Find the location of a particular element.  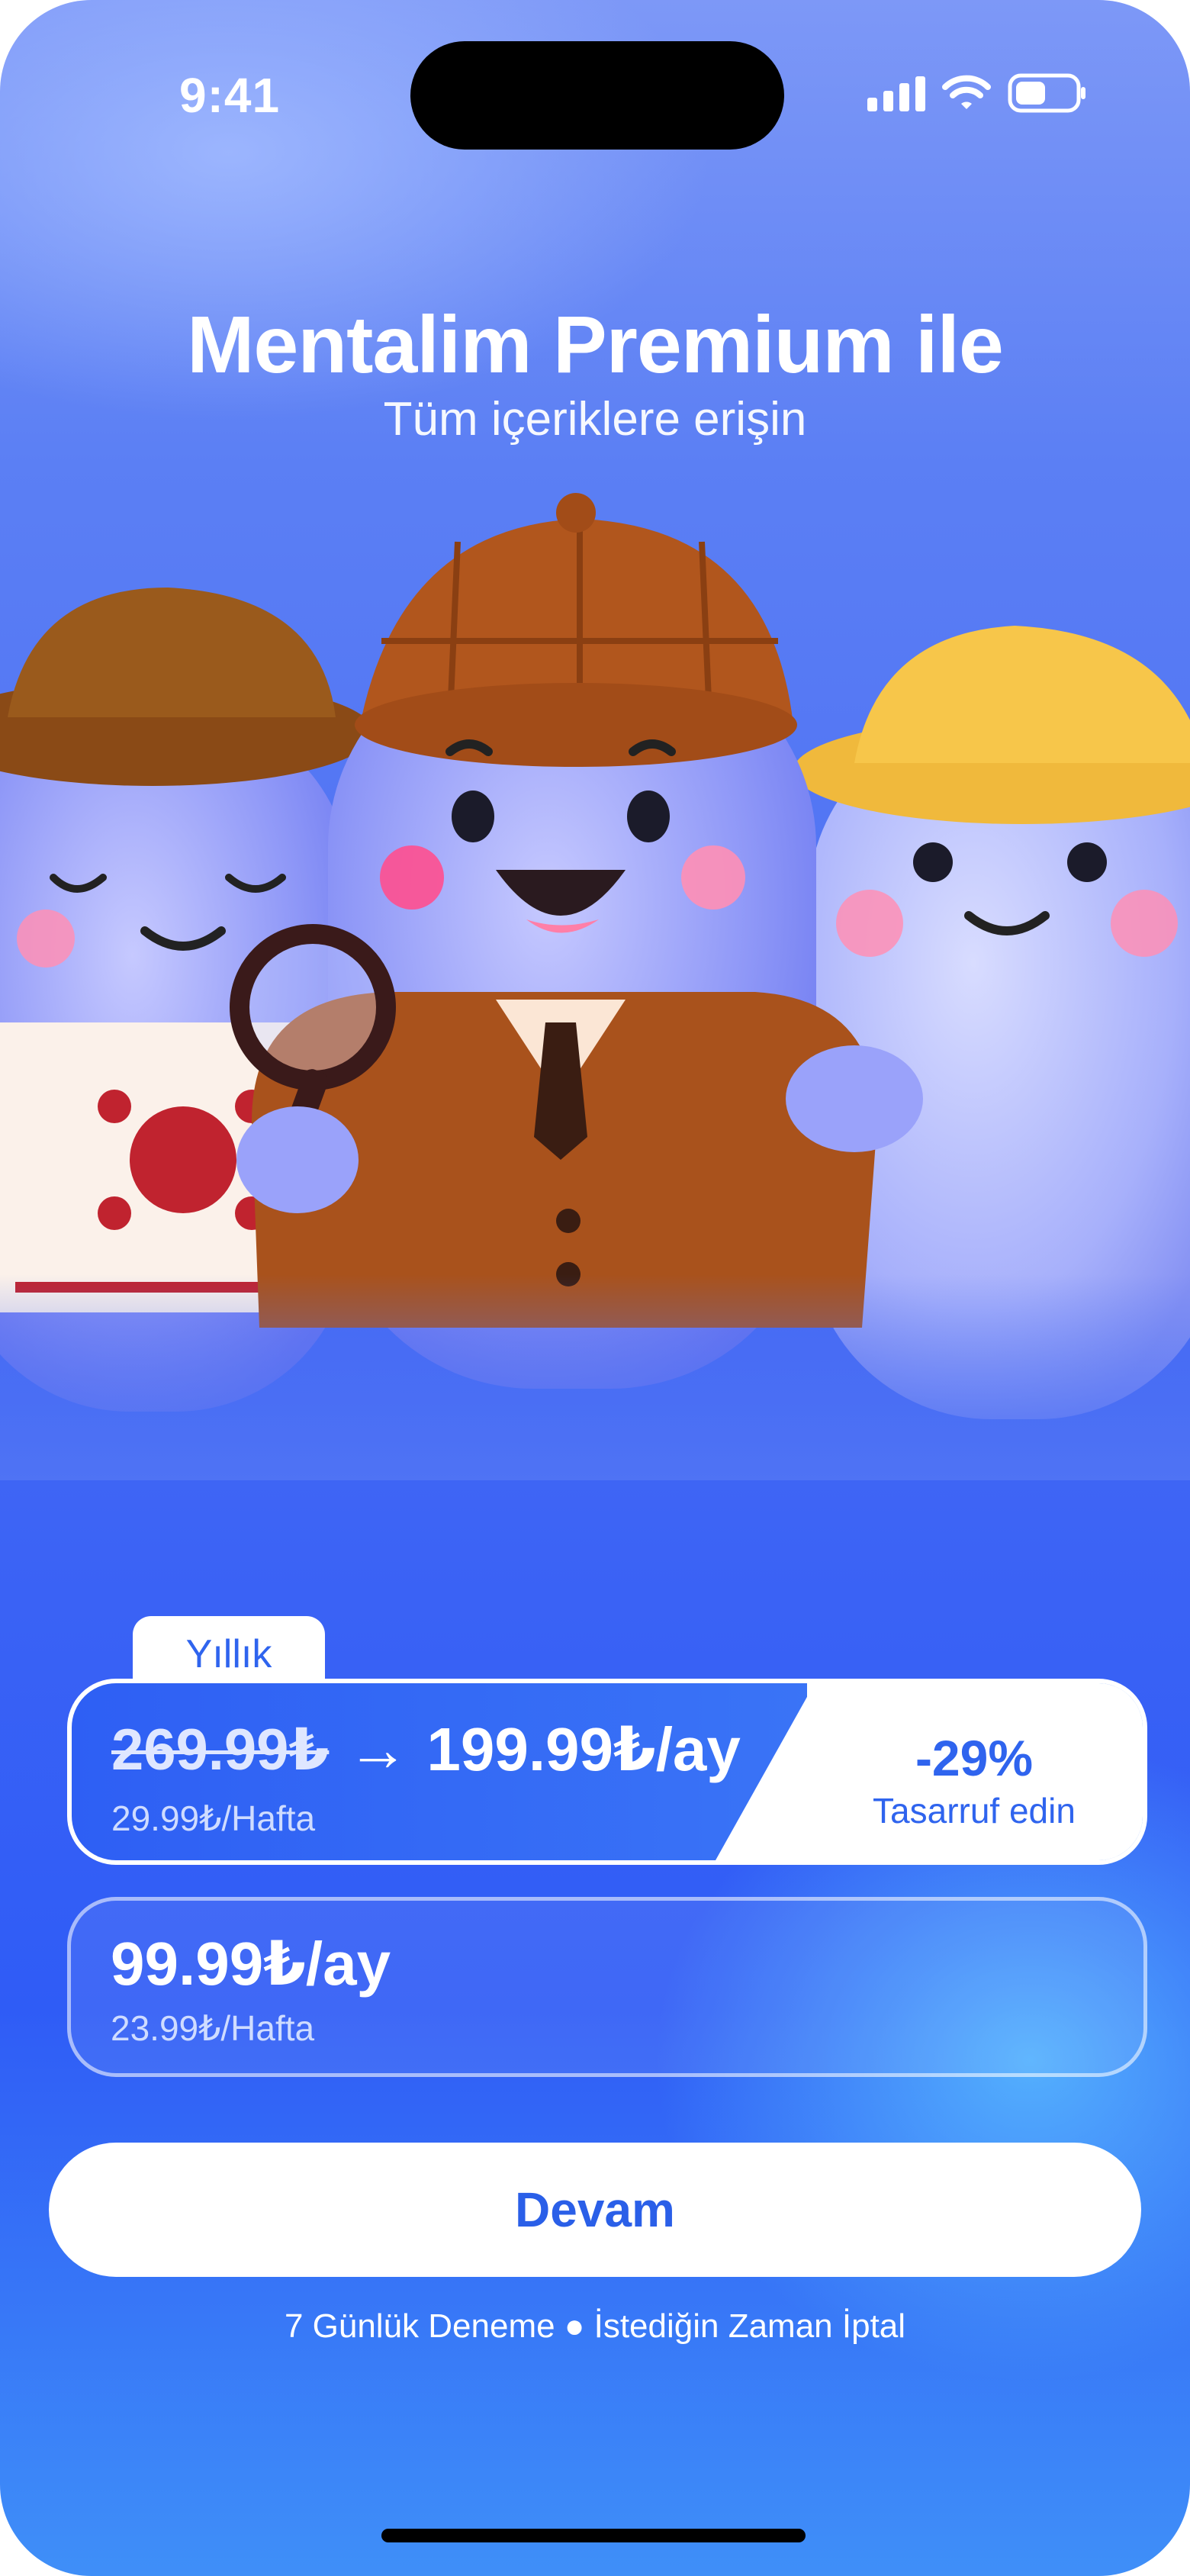

discount-badge: -29% Tasarruf edin is located at coordinates (974, 1780).